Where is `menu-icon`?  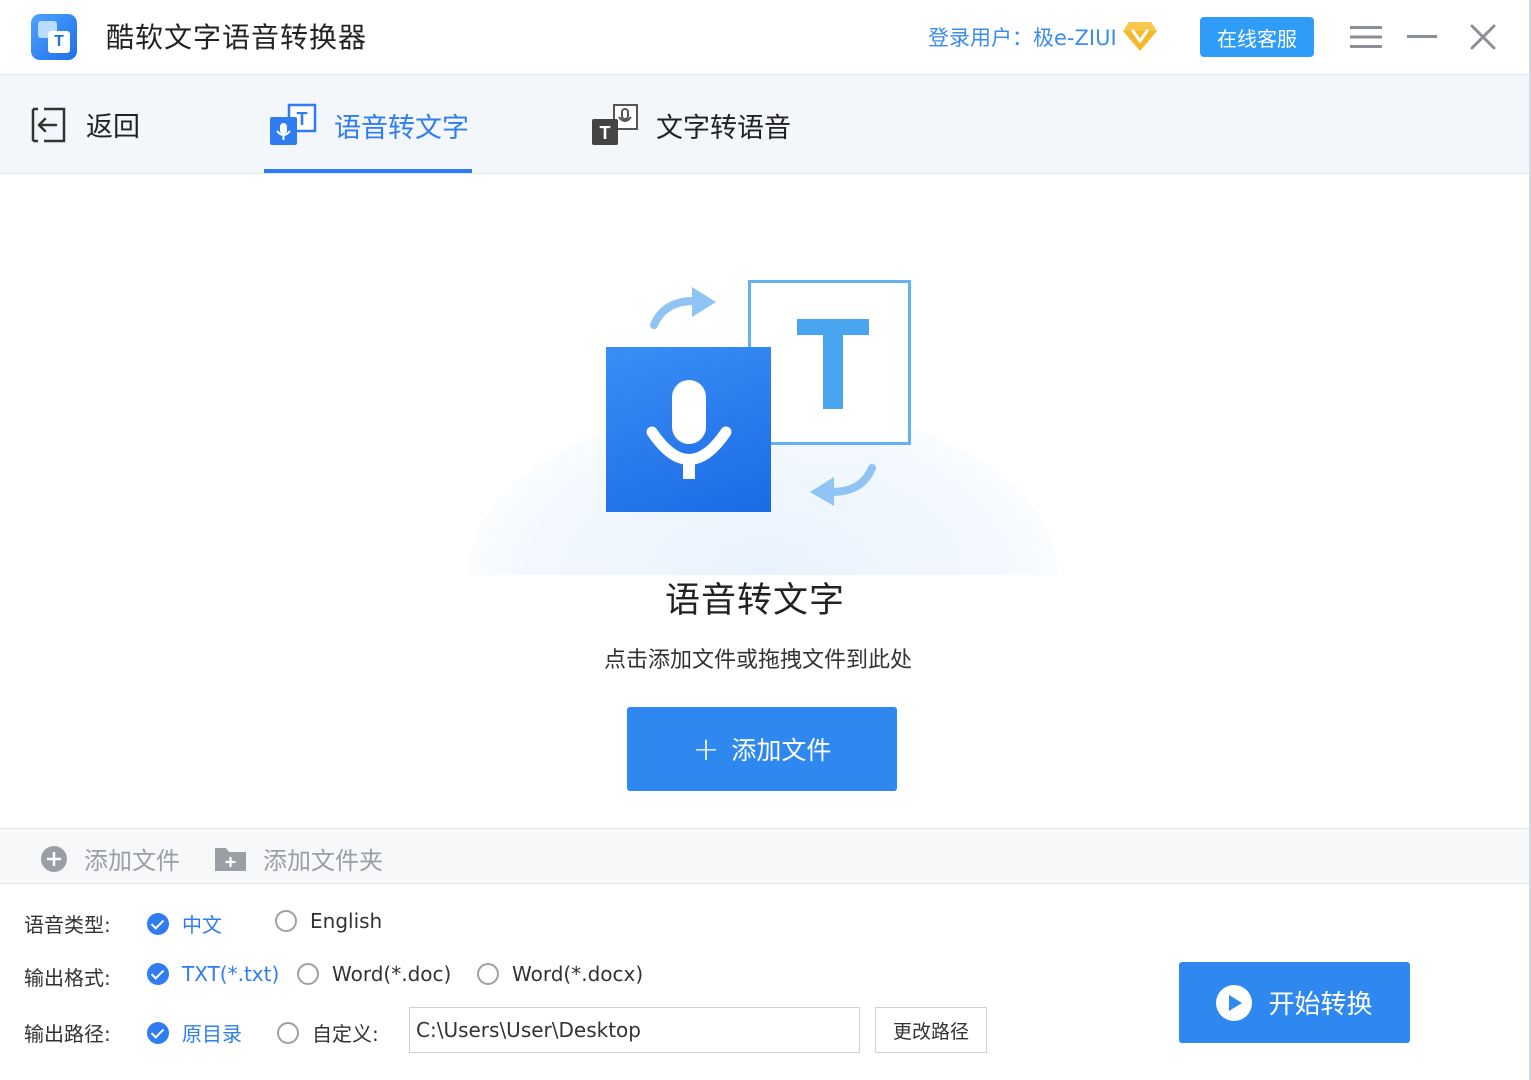 menu-icon is located at coordinates (1366, 37).